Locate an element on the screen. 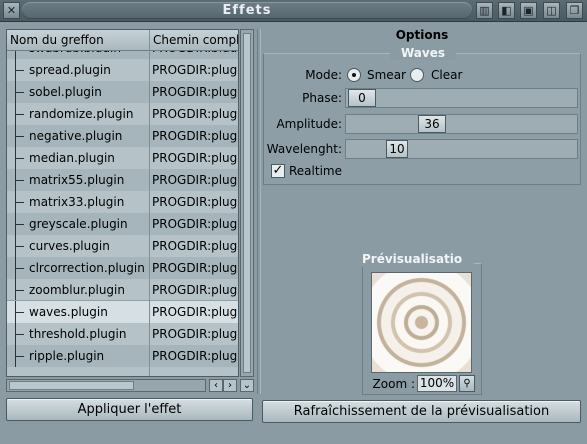  list-item: randomize.plugin PROGDIR:plugi is located at coordinates (123, 114).